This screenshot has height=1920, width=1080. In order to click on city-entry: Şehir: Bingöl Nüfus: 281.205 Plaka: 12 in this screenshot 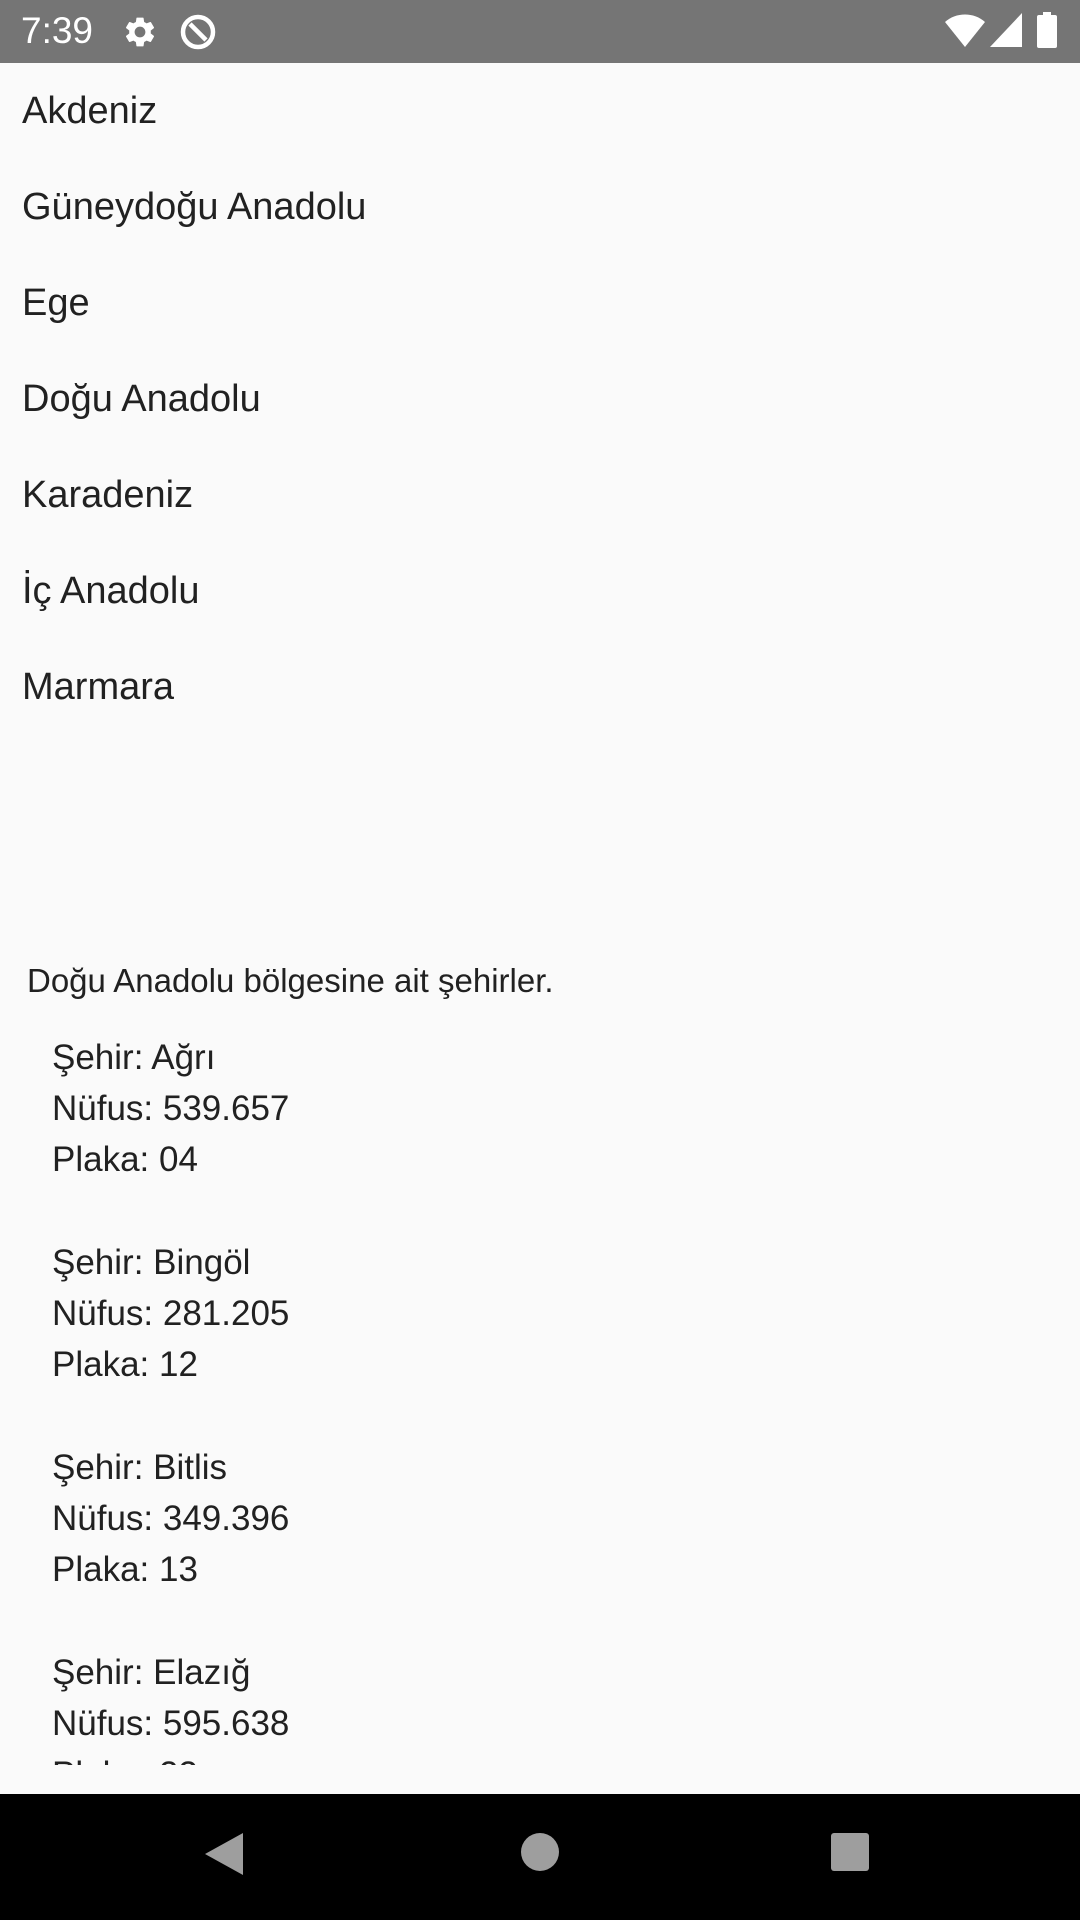, I will do `click(540, 1313)`.